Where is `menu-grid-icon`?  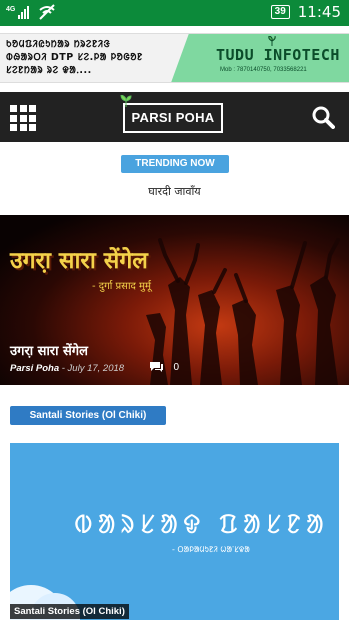
menu-grid-icon is located at coordinates (23, 118).